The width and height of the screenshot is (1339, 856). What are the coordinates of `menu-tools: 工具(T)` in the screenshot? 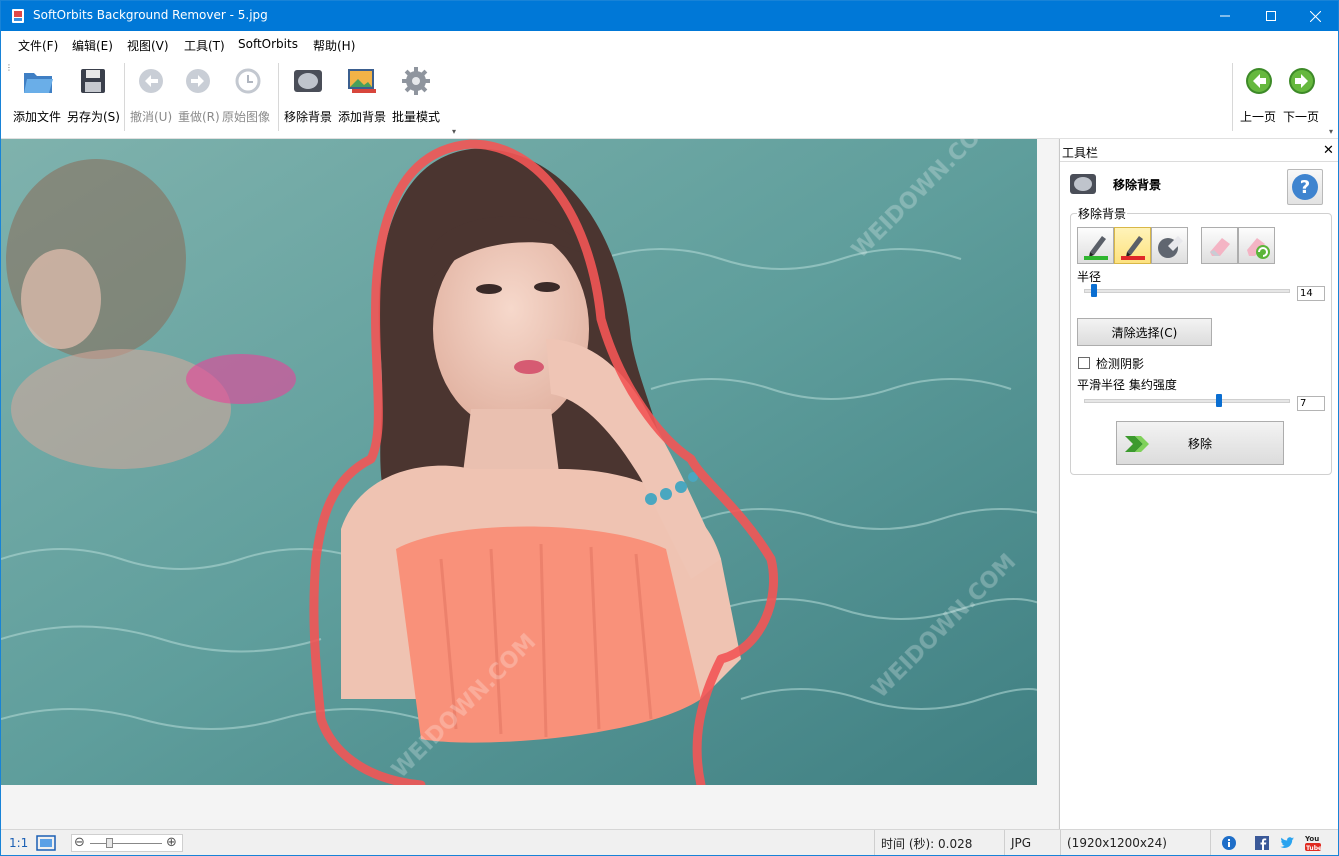 It's located at (204, 45).